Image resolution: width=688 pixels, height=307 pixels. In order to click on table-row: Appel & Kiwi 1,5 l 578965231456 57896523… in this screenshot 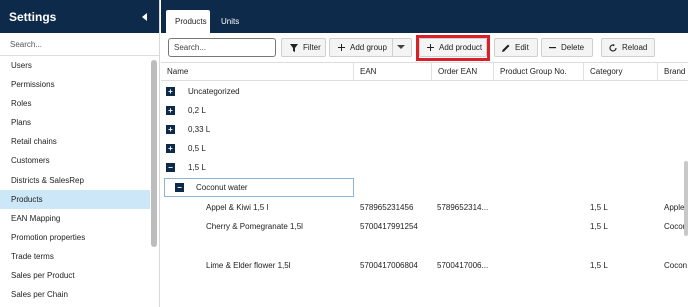, I will do `click(424, 207)`.